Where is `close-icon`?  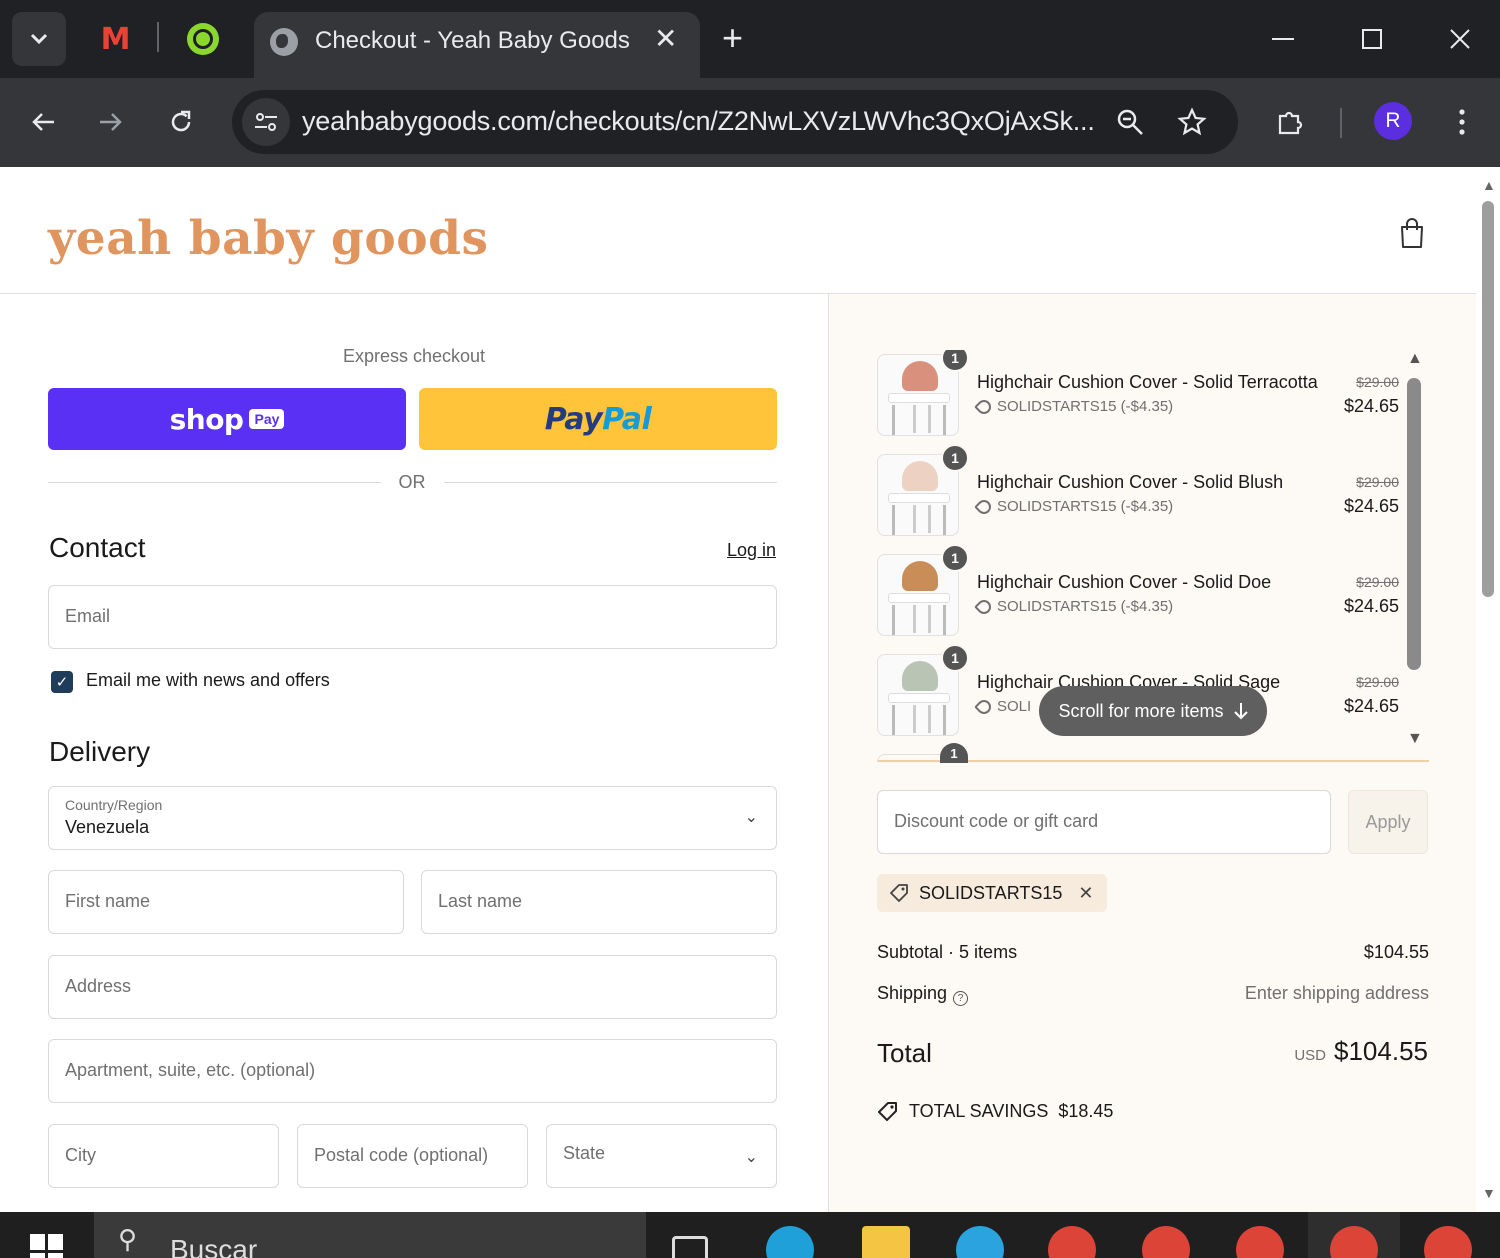
close-icon is located at coordinates (1460, 39).